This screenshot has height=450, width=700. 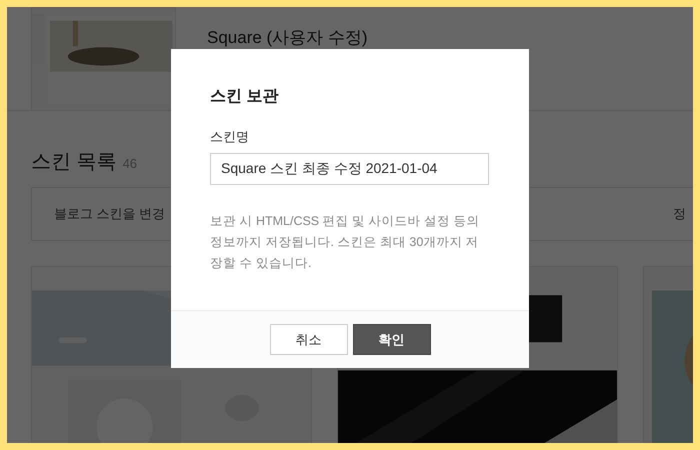 I want to click on description-text: 보관 시 HTML/CSS 편집 및 사이드바 설정 등의 정보까지 저장됩니다. 스킨은 최대 30개까지 저장할 수 있습니다., so click(x=345, y=242).